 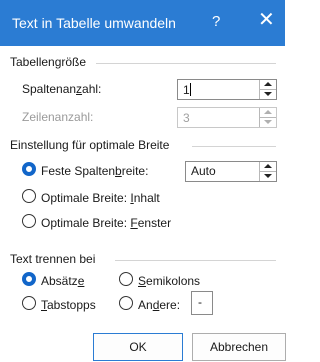 I want to click on other-label: Andere:, so click(x=159, y=305).